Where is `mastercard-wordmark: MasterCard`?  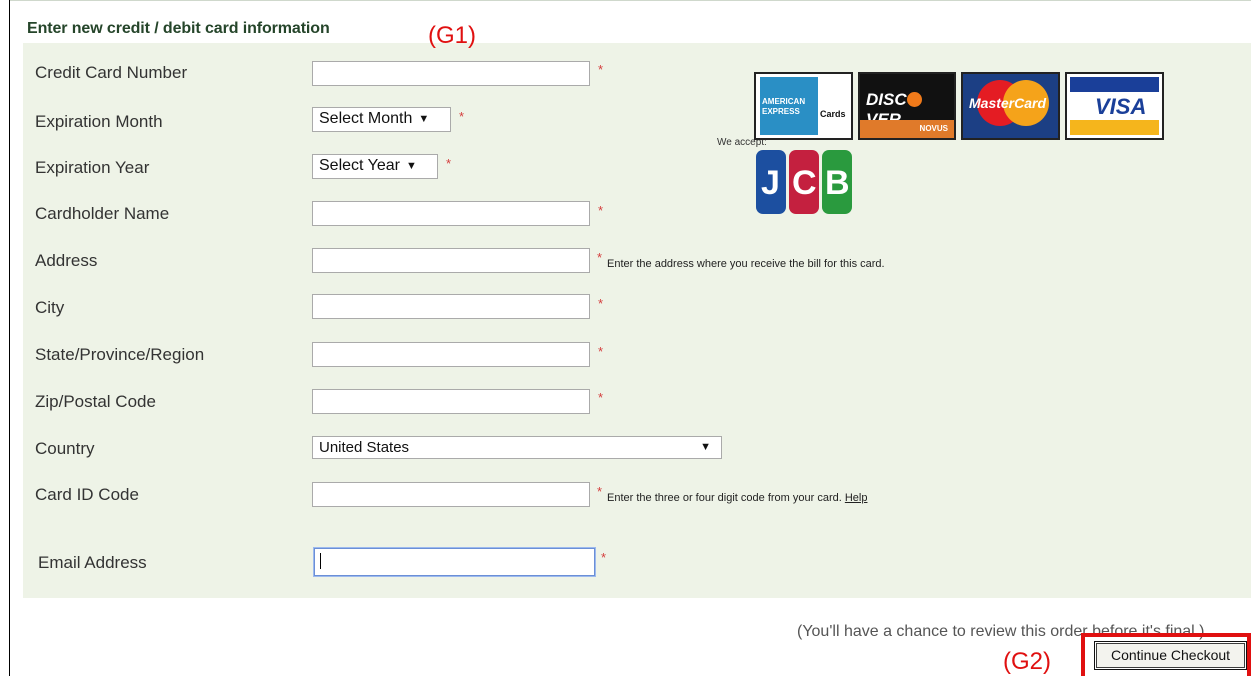 mastercard-wordmark: MasterCard is located at coordinates (1008, 103).